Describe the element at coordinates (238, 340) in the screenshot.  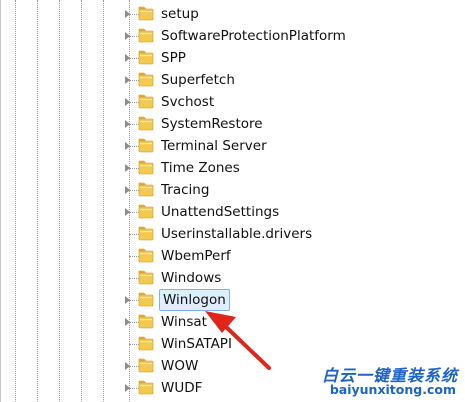
I see `red-arrow-icon` at that location.